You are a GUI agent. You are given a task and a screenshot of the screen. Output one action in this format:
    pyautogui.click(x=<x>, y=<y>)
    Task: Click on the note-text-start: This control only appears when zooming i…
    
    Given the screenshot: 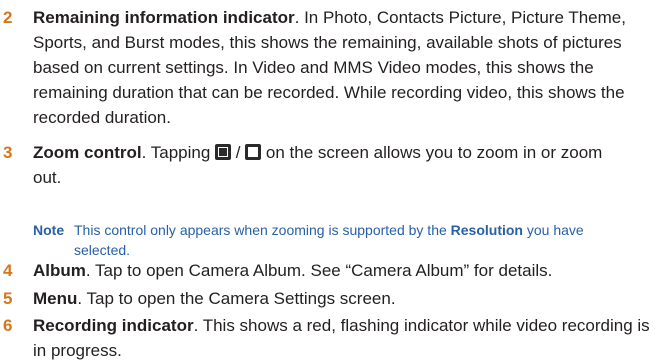 What is the action you would take?
    pyautogui.click(x=262, y=230)
    